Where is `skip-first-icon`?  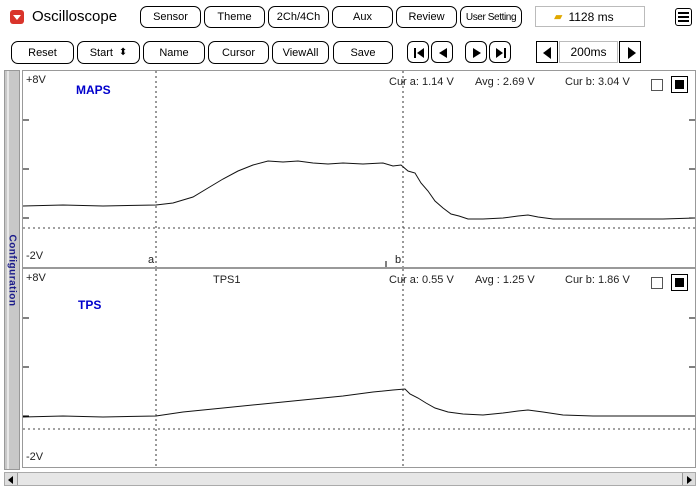 skip-first-icon is located at coordinates (419, 53).